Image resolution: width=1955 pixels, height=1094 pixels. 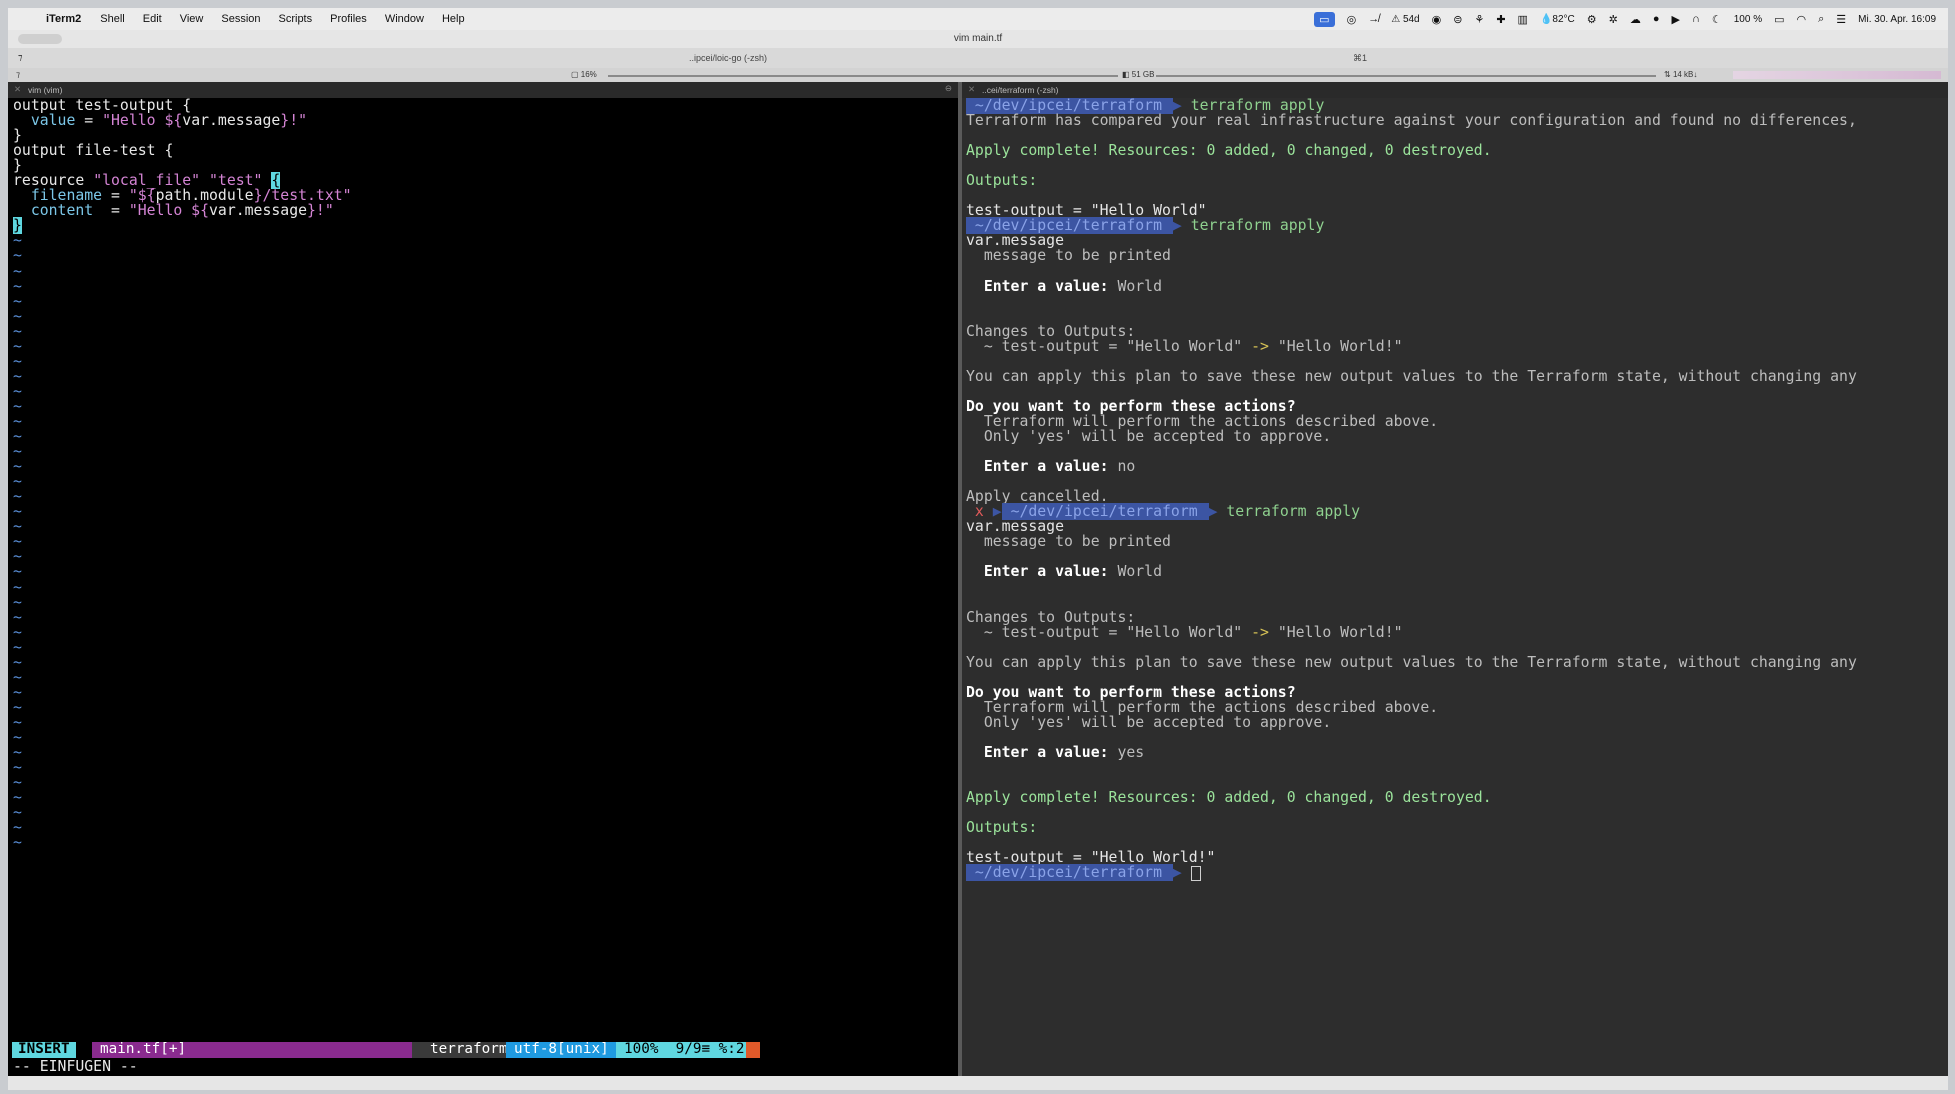 I want to click on gear-alt-icon: ⚙, so click(x=1592, y=19).